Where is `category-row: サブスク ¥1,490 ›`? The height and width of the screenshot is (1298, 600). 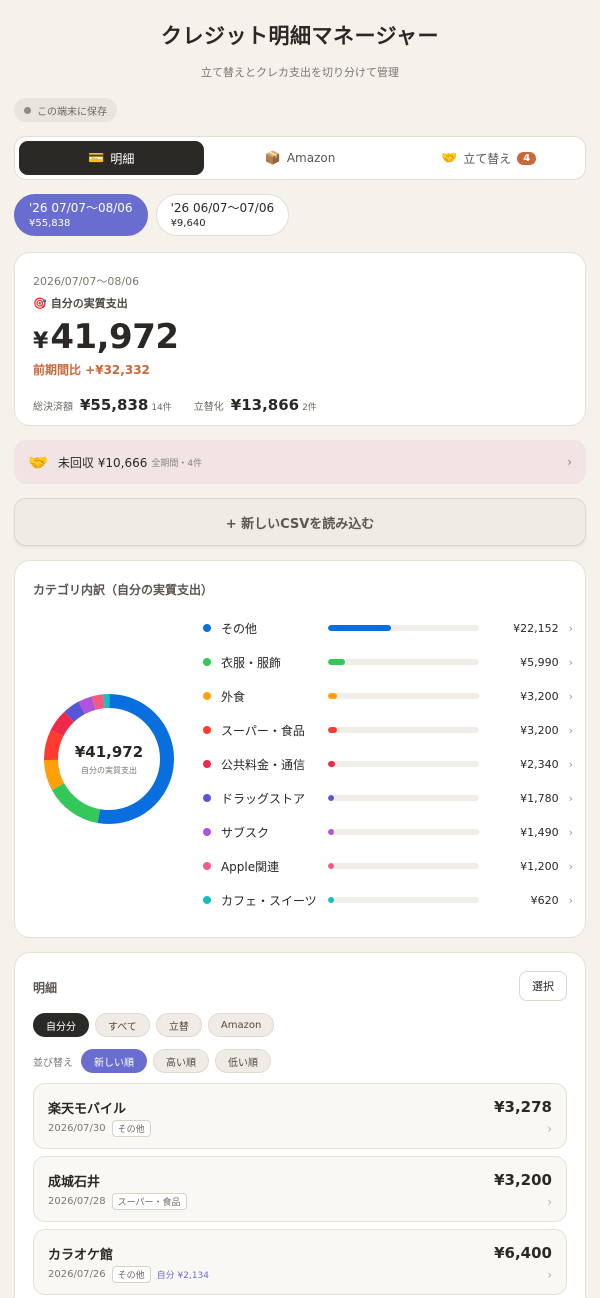
category-row: サブスク ¥1,490 › is located at coordinates (388, 832).